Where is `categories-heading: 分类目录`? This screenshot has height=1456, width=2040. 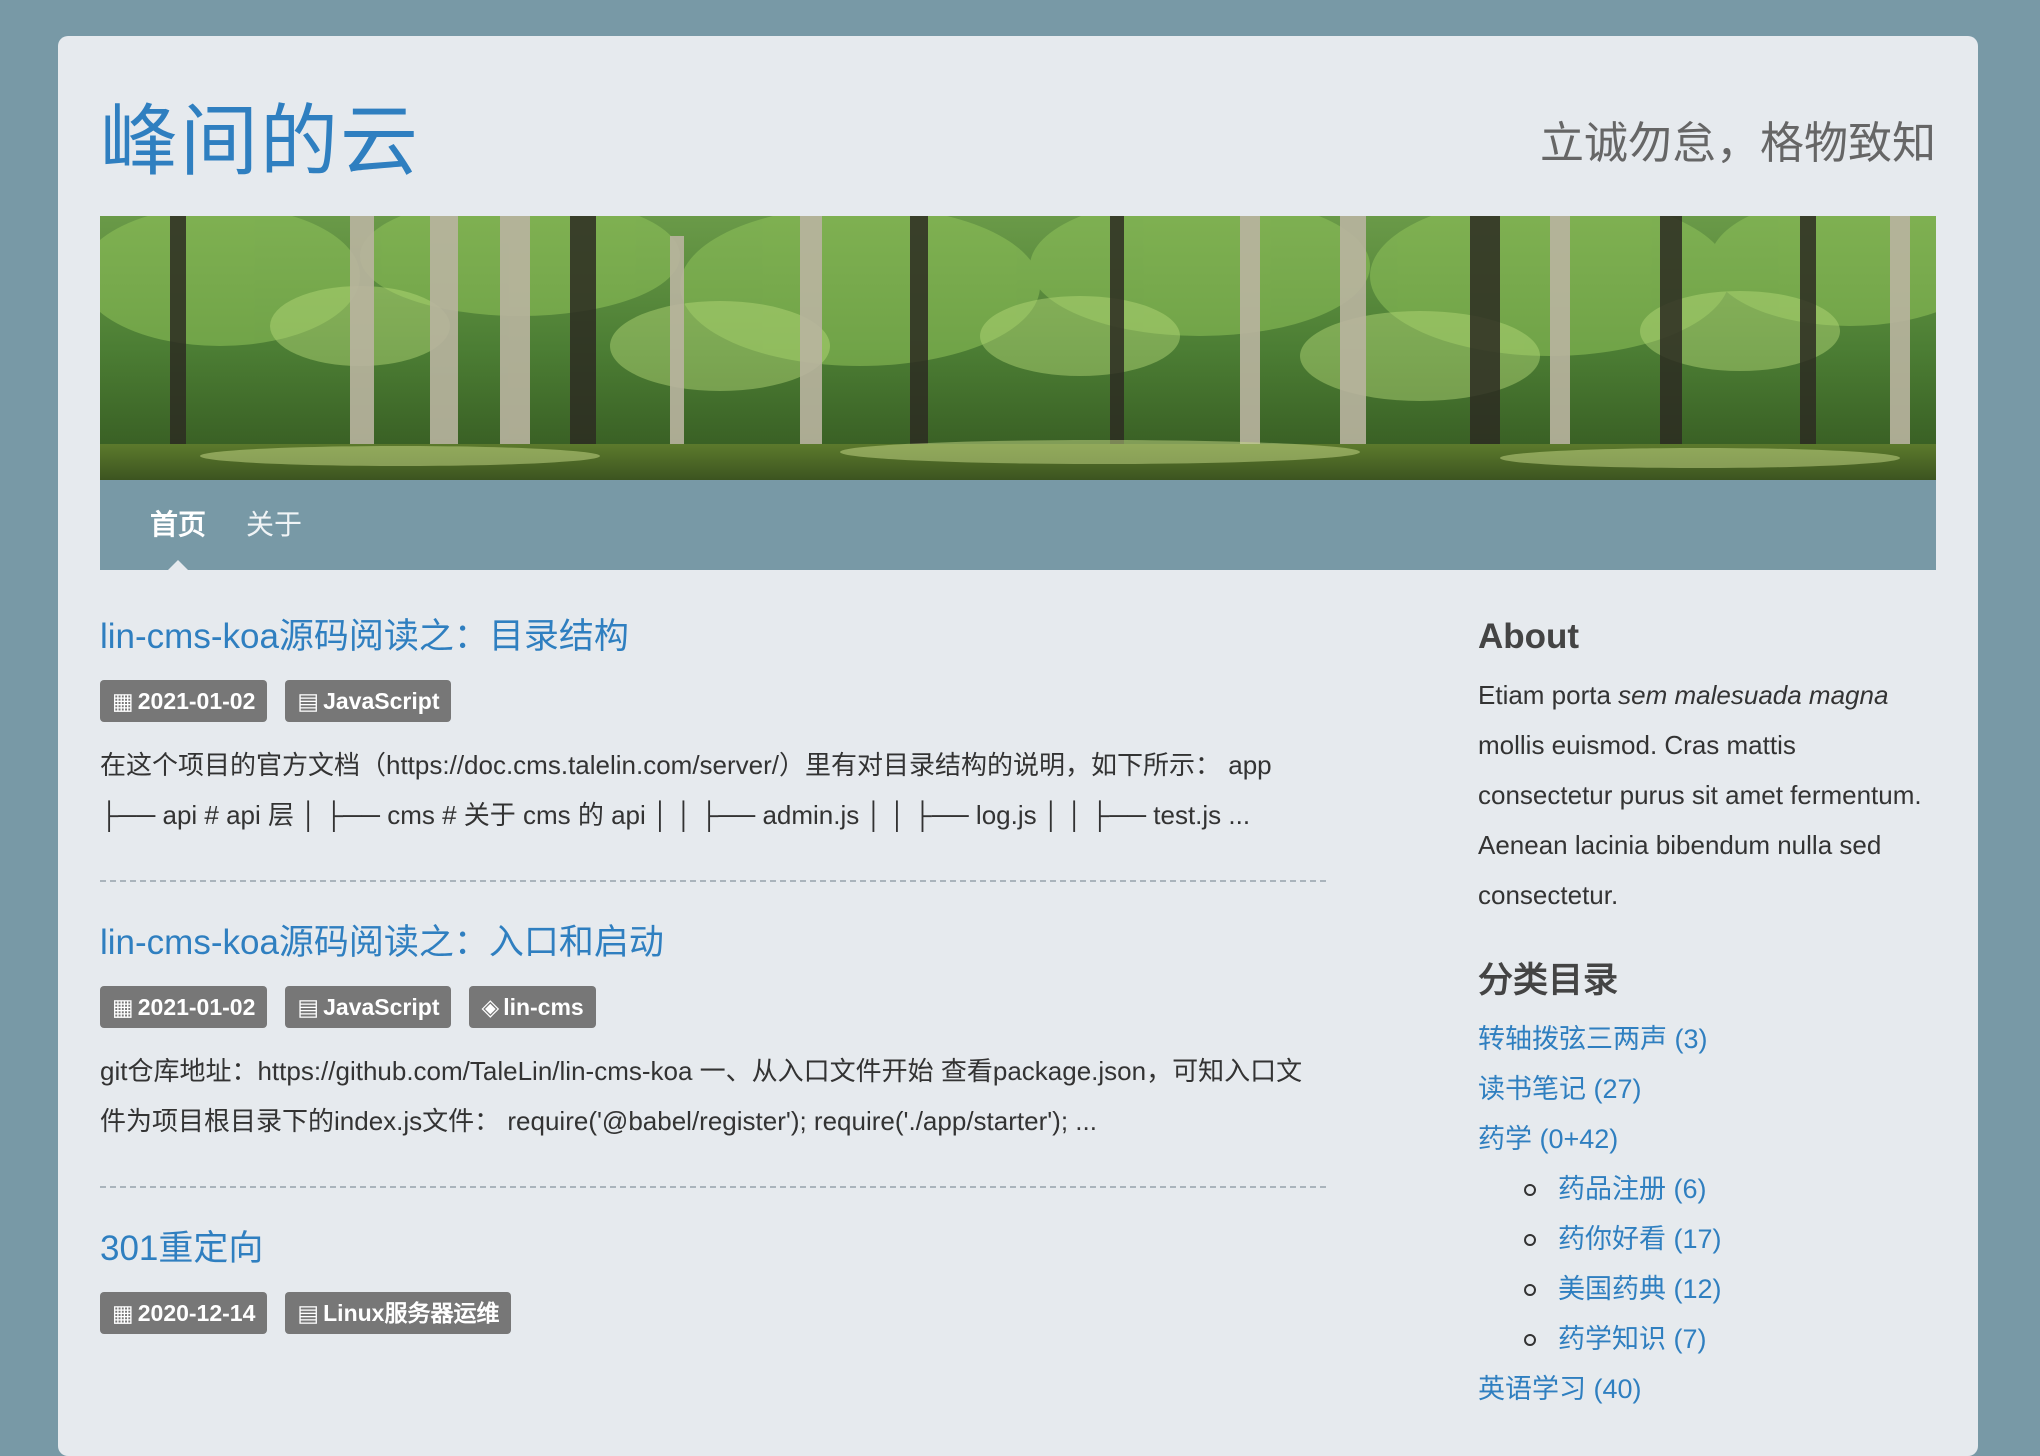 categories-heading: 分类目录 is located at coordinates (1548, 980).